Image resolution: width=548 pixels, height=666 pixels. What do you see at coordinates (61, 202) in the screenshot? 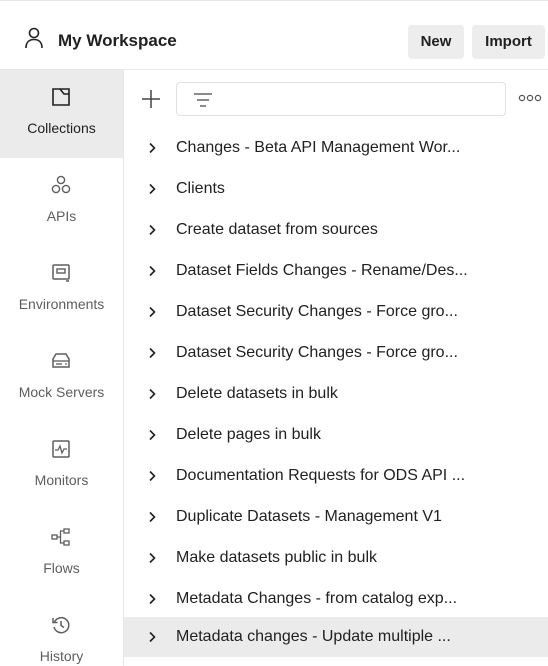
I see `sidebar-item-apis: APIs` at bounding box center [61, 202].